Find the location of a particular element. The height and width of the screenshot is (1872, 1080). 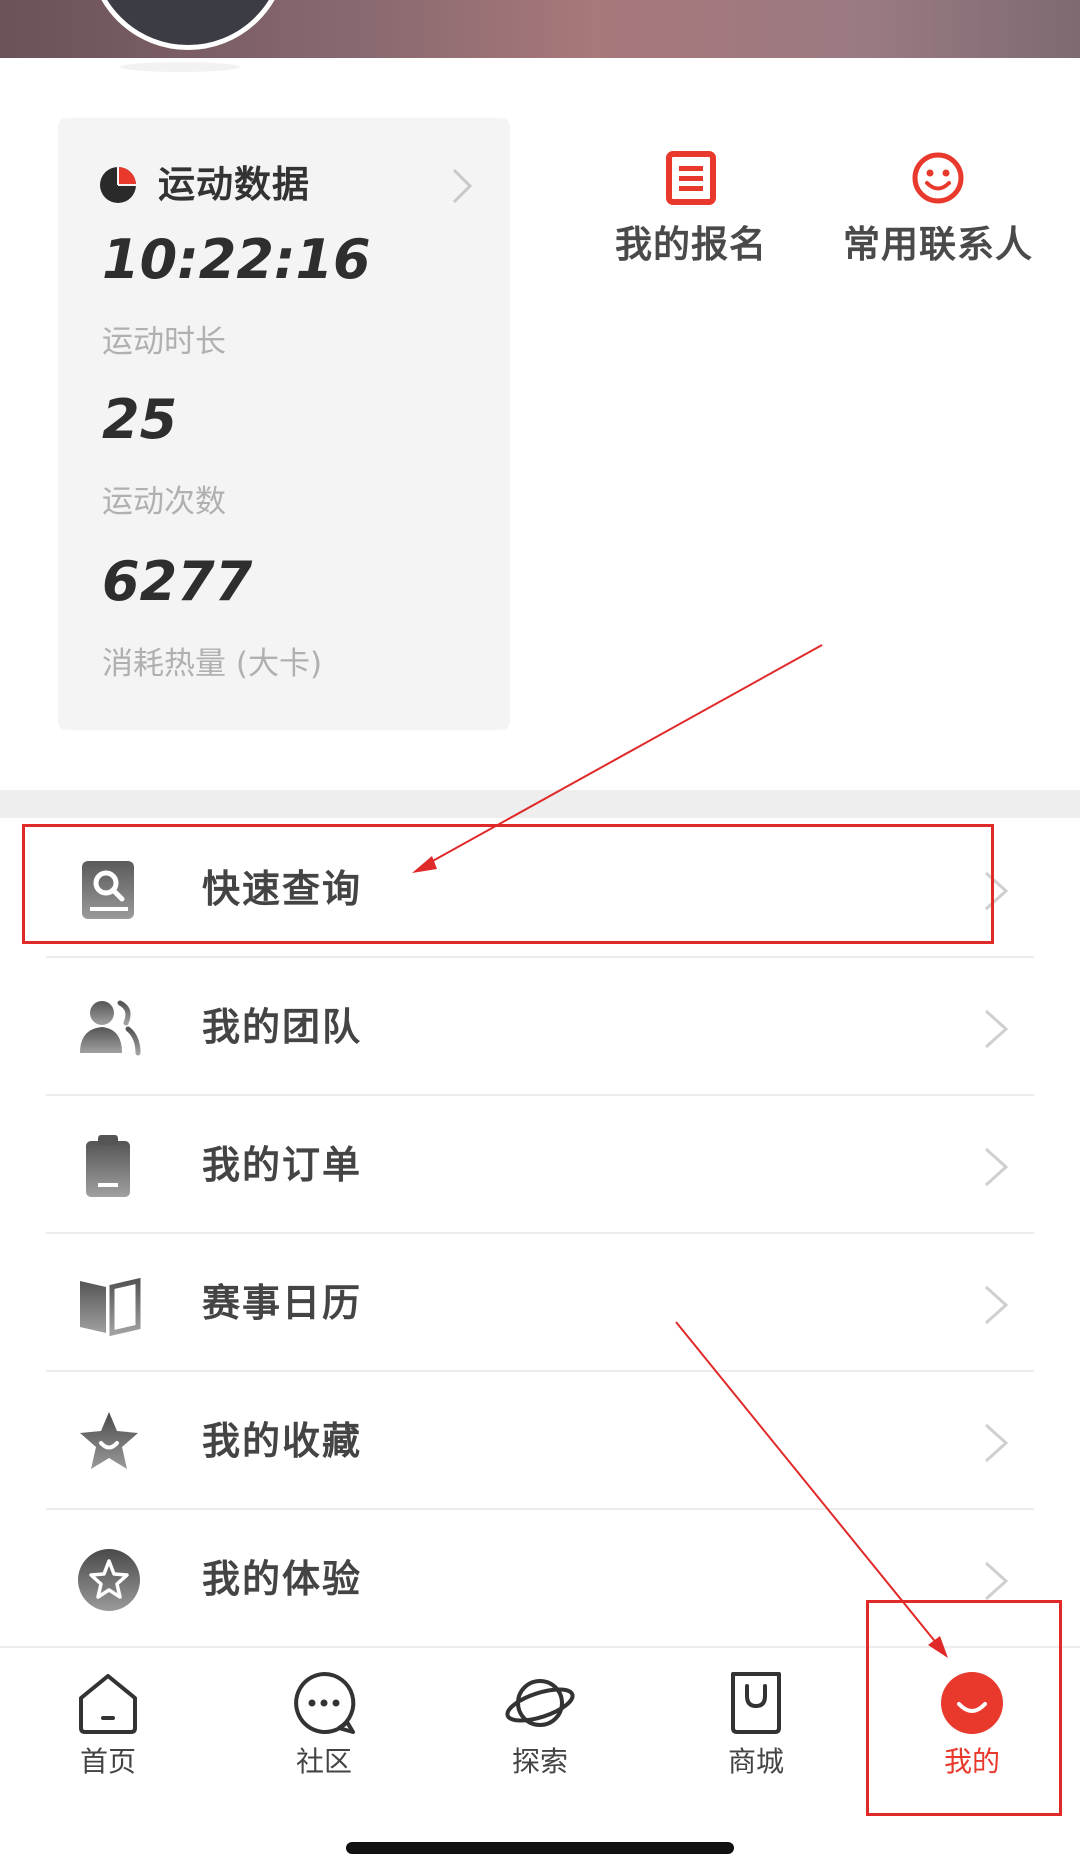

nav-label: 探索 is located at coordinates (539, 1761).